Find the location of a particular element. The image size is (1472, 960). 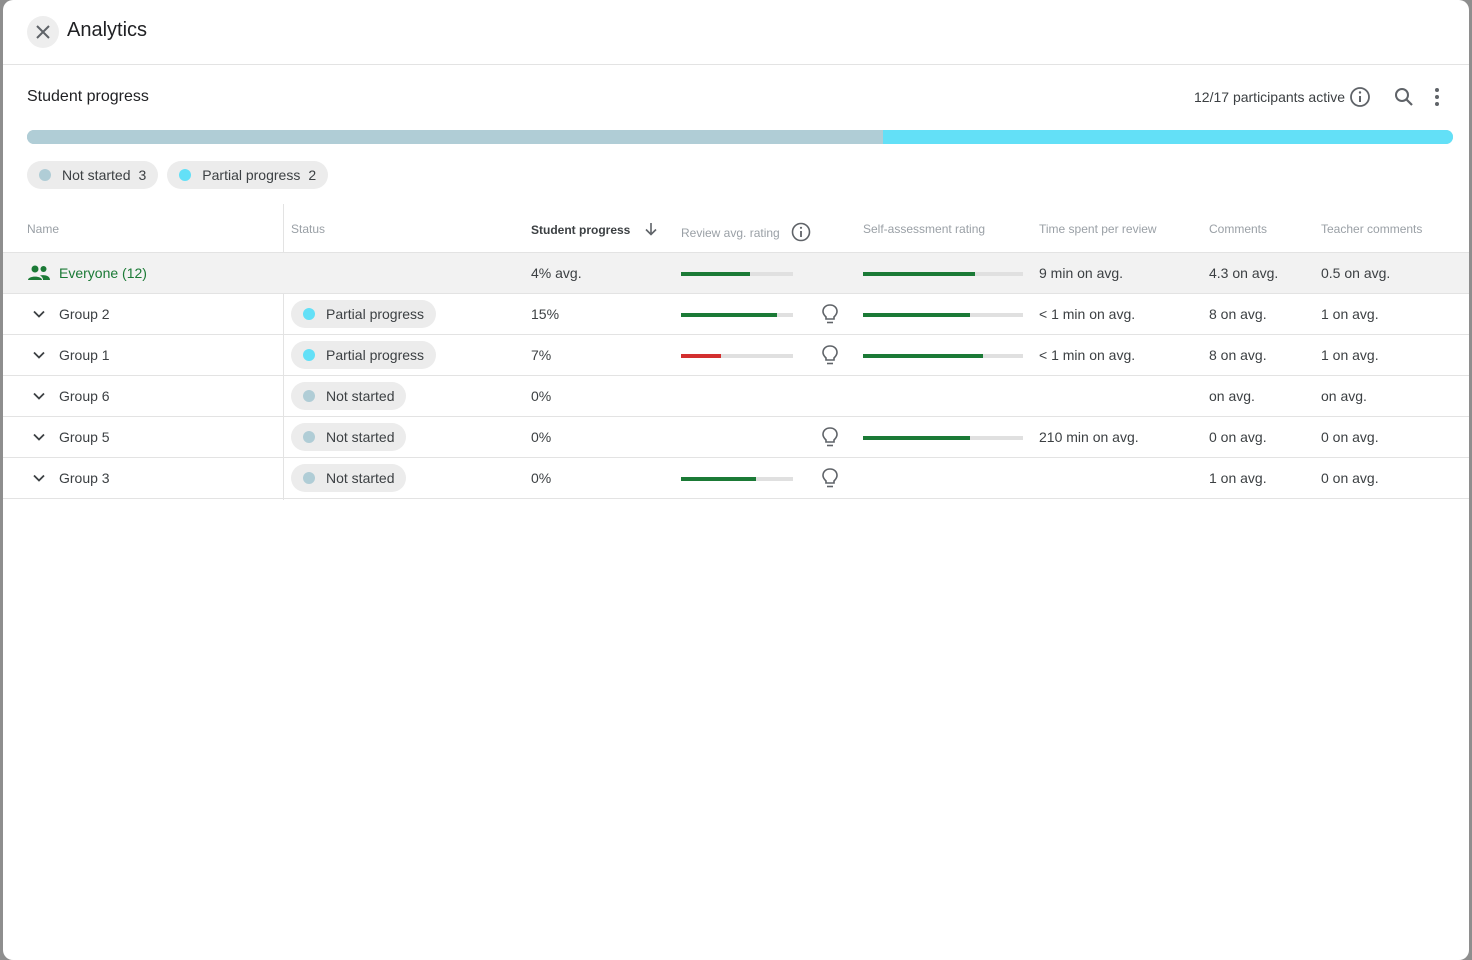

header-review-rating: Review avg. rating is located at coordinates (746, 232).